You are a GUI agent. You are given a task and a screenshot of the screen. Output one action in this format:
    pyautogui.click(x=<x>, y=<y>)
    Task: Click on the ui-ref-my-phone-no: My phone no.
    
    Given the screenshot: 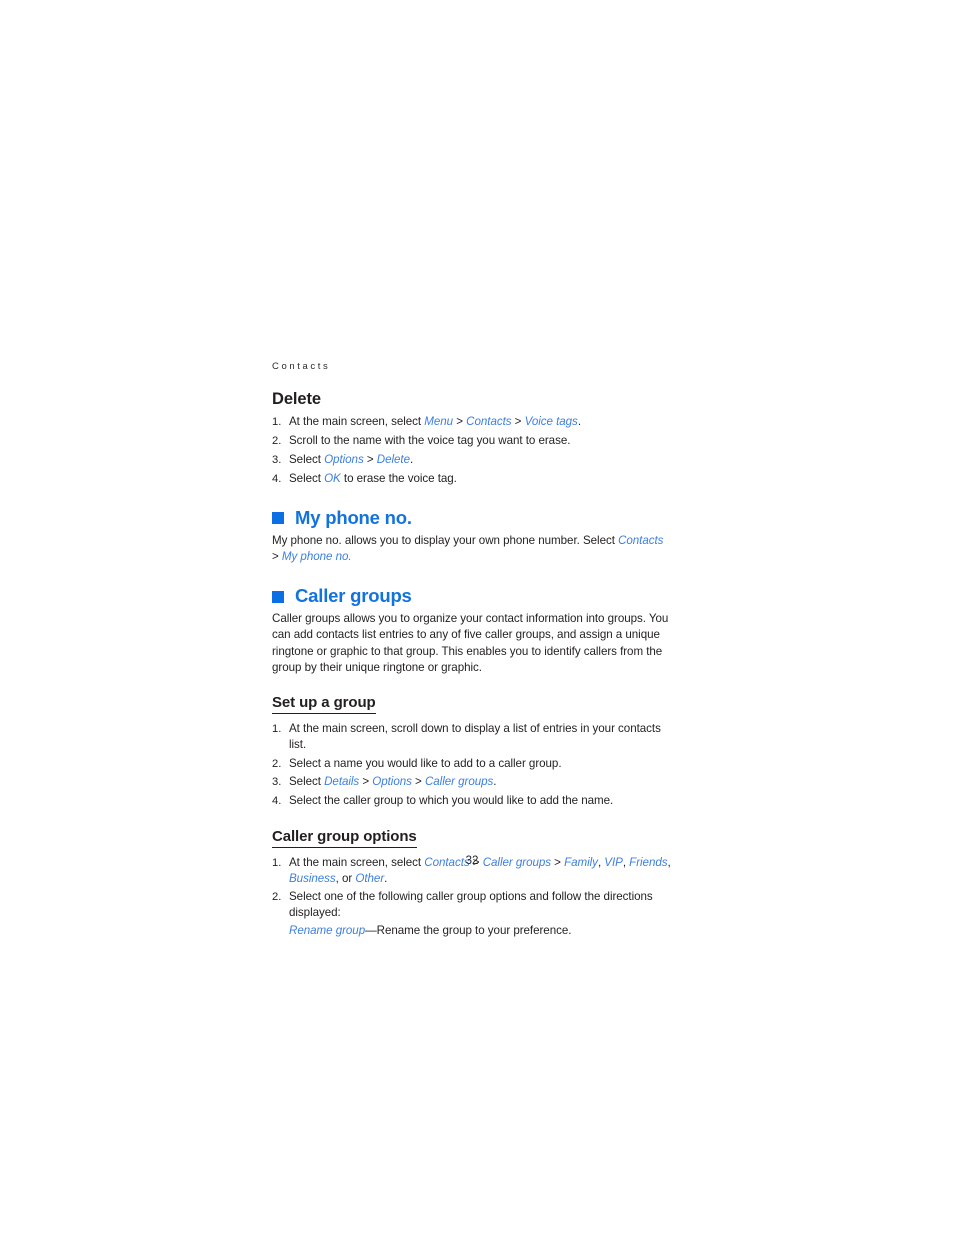 What is the action you would take?
    pyautogui.click(x=316, y=556)
    